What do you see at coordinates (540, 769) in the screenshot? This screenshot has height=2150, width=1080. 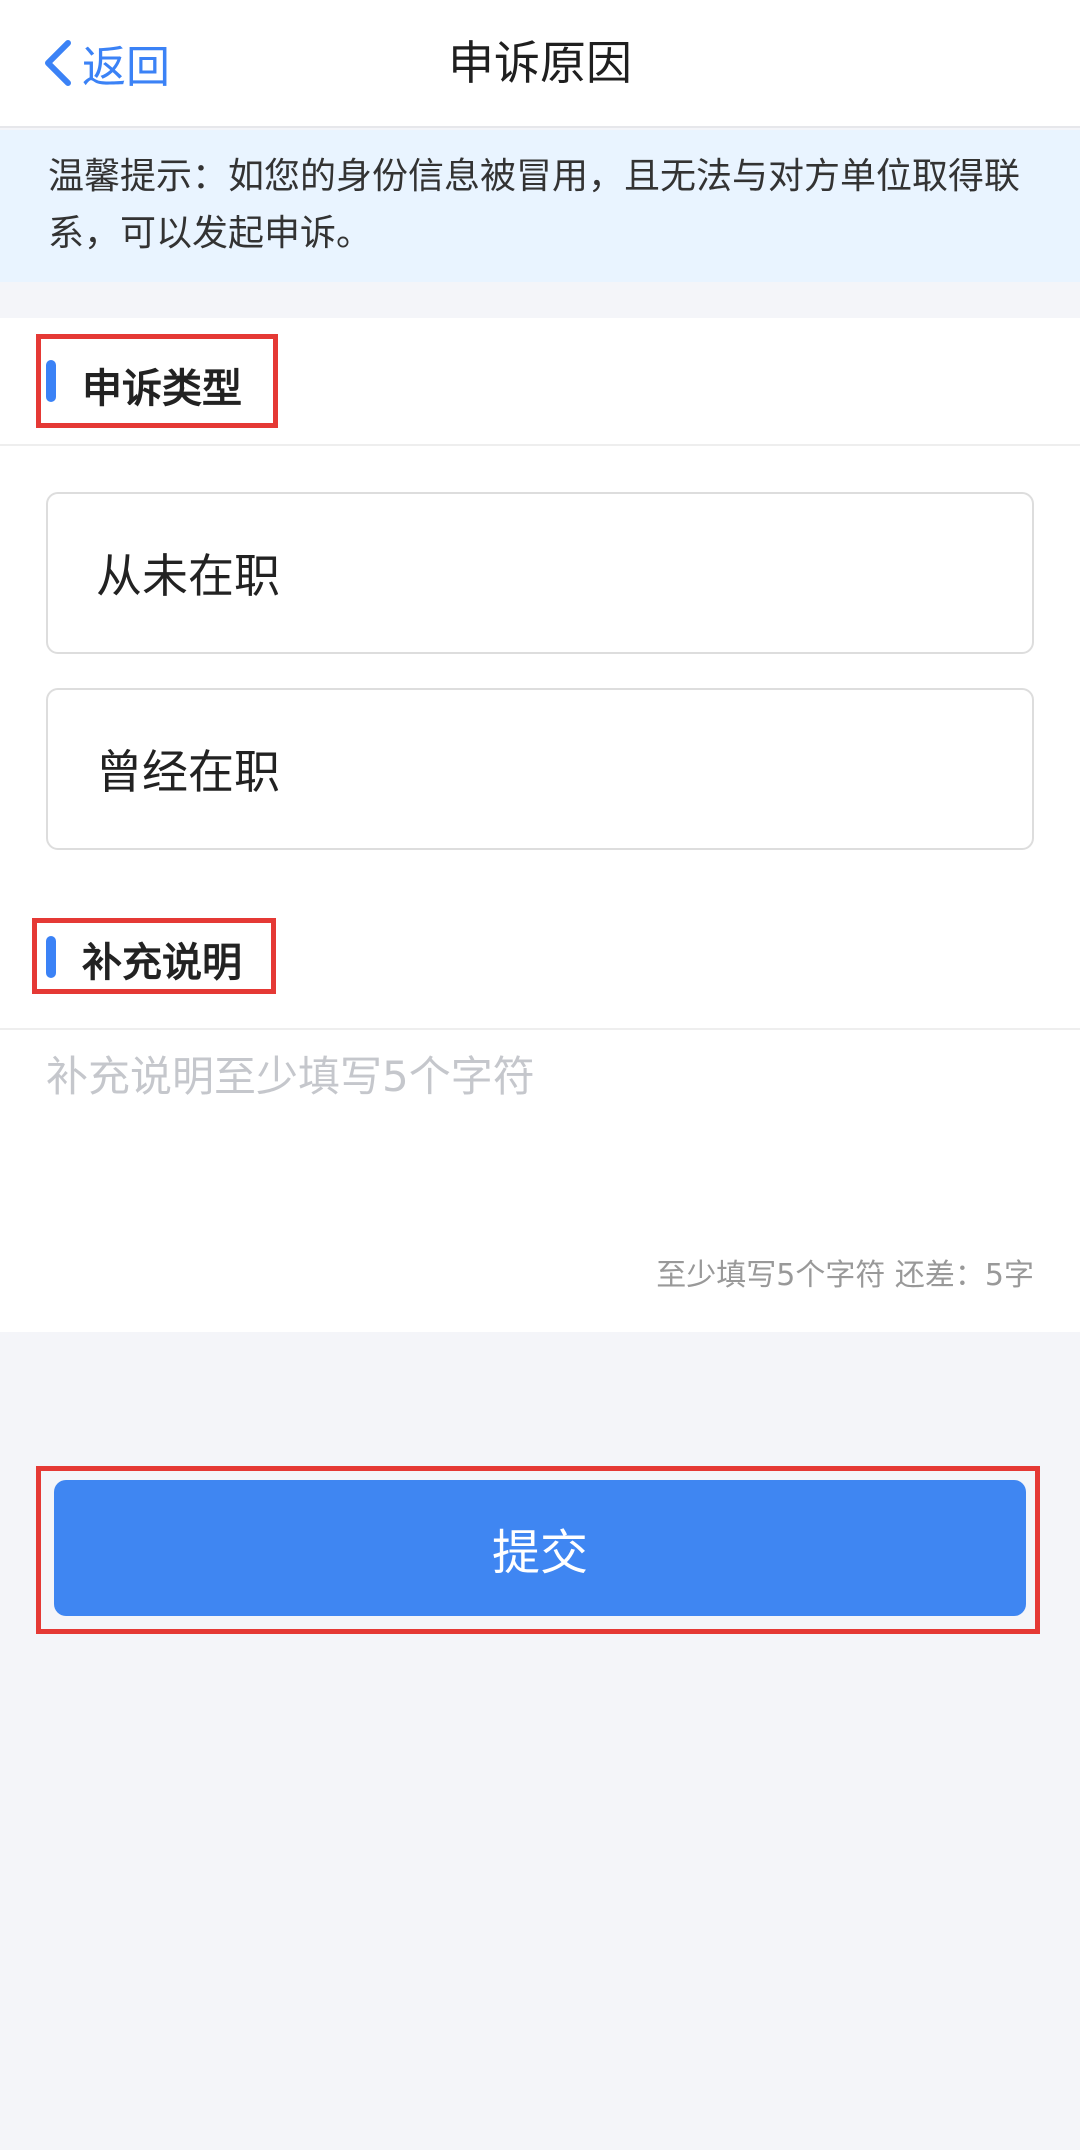 I see `option-previously-employed: 曾经在职` at bounding box center [540, 769].